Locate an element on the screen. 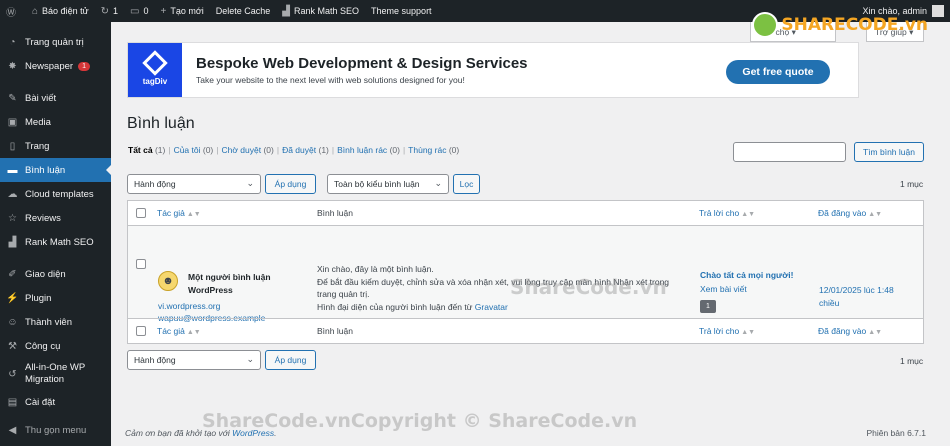  sidebar-item-posts: ✎ Bài viết is located at coordinates (55, 98).